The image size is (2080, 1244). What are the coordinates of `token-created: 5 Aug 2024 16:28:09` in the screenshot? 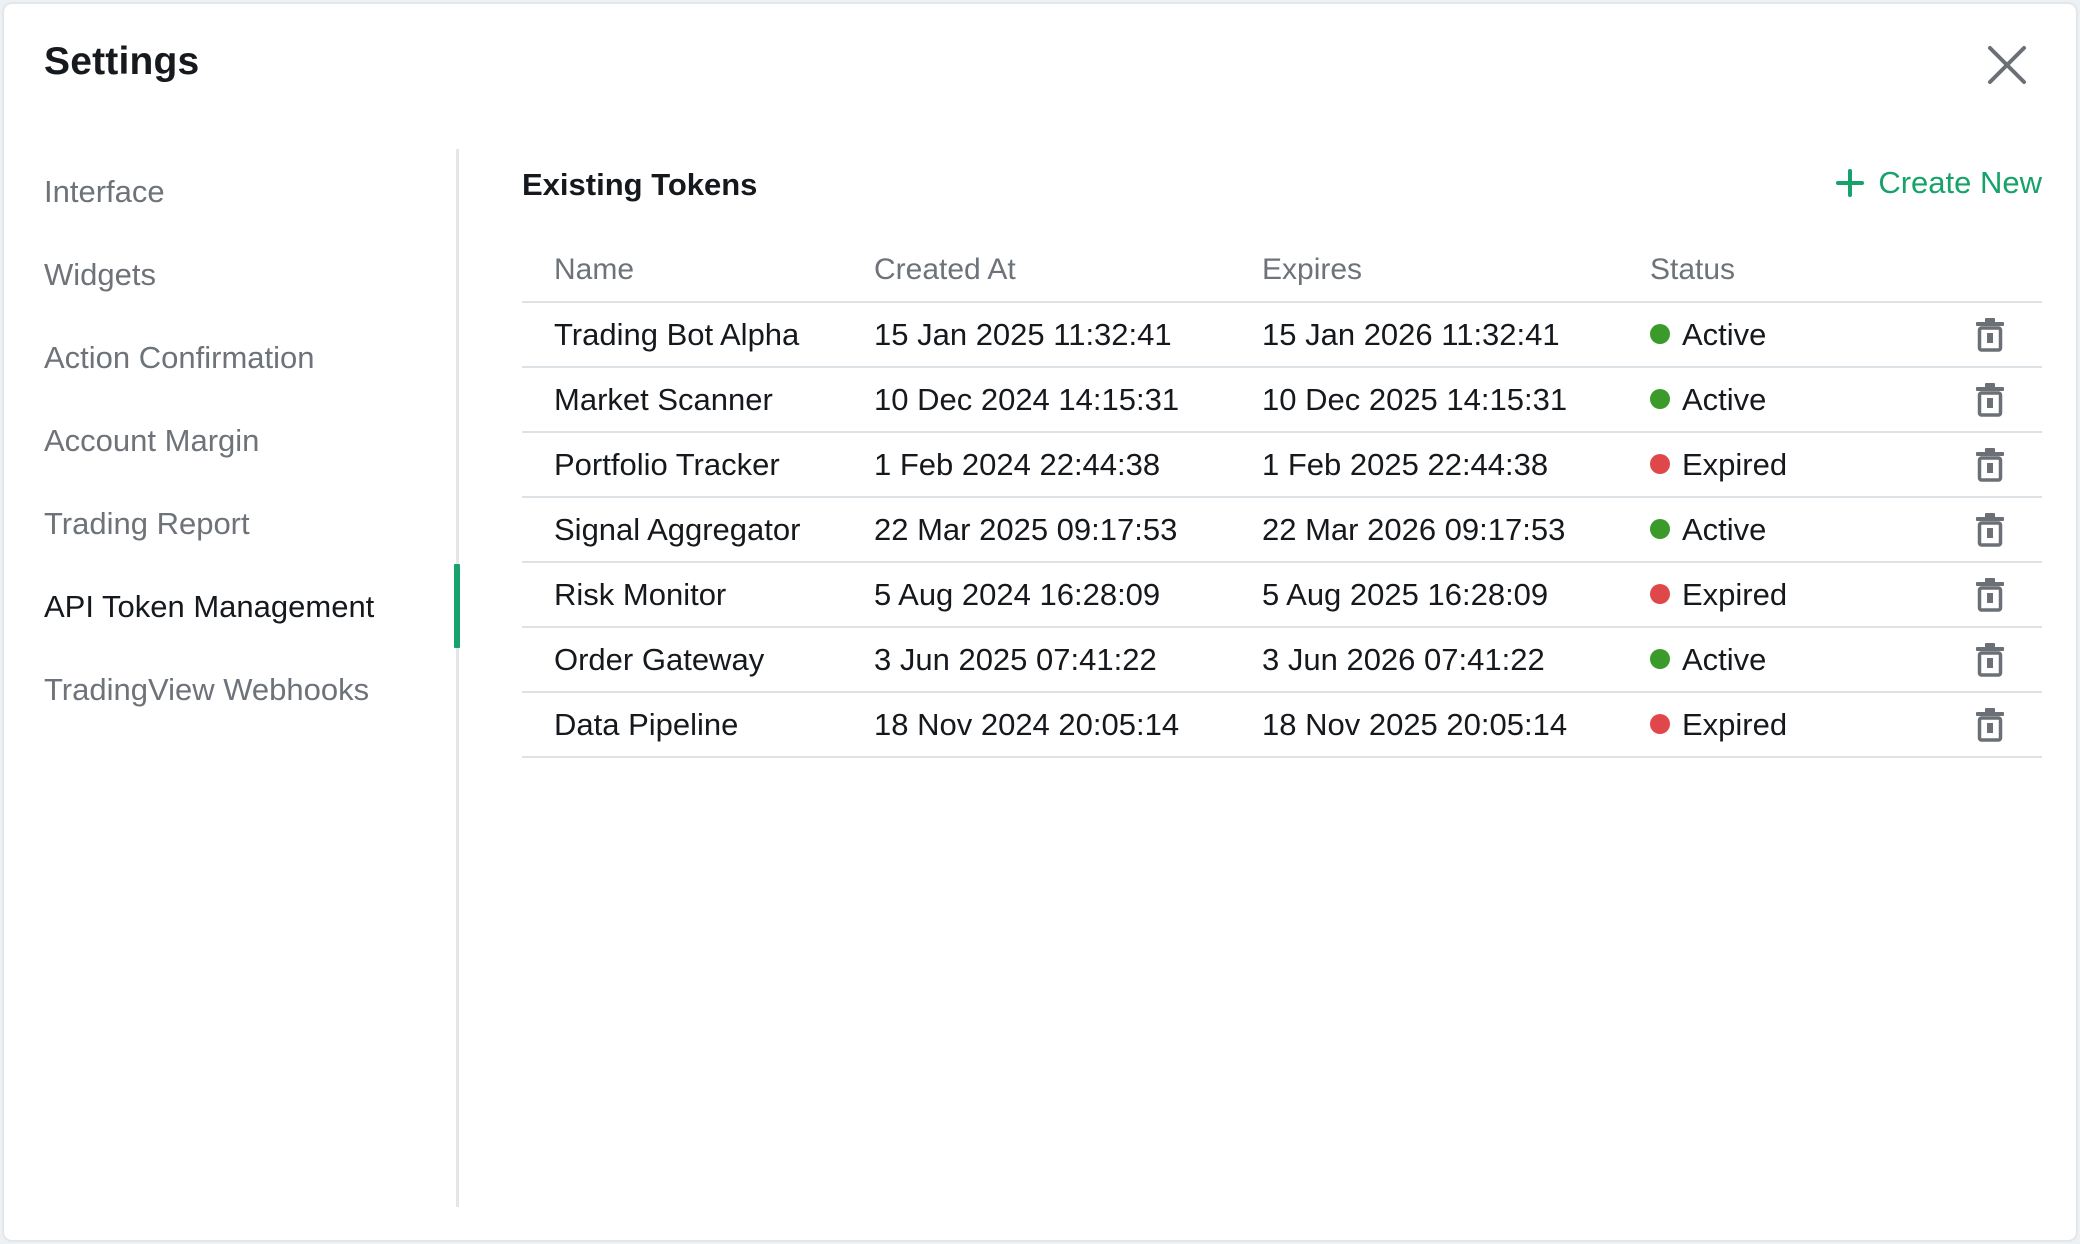 It's located at (1017, 594).